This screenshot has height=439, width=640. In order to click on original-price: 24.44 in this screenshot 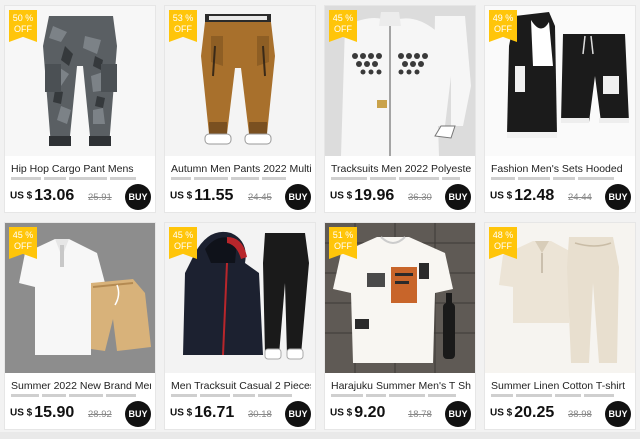, I will do `click(580, 197)`.